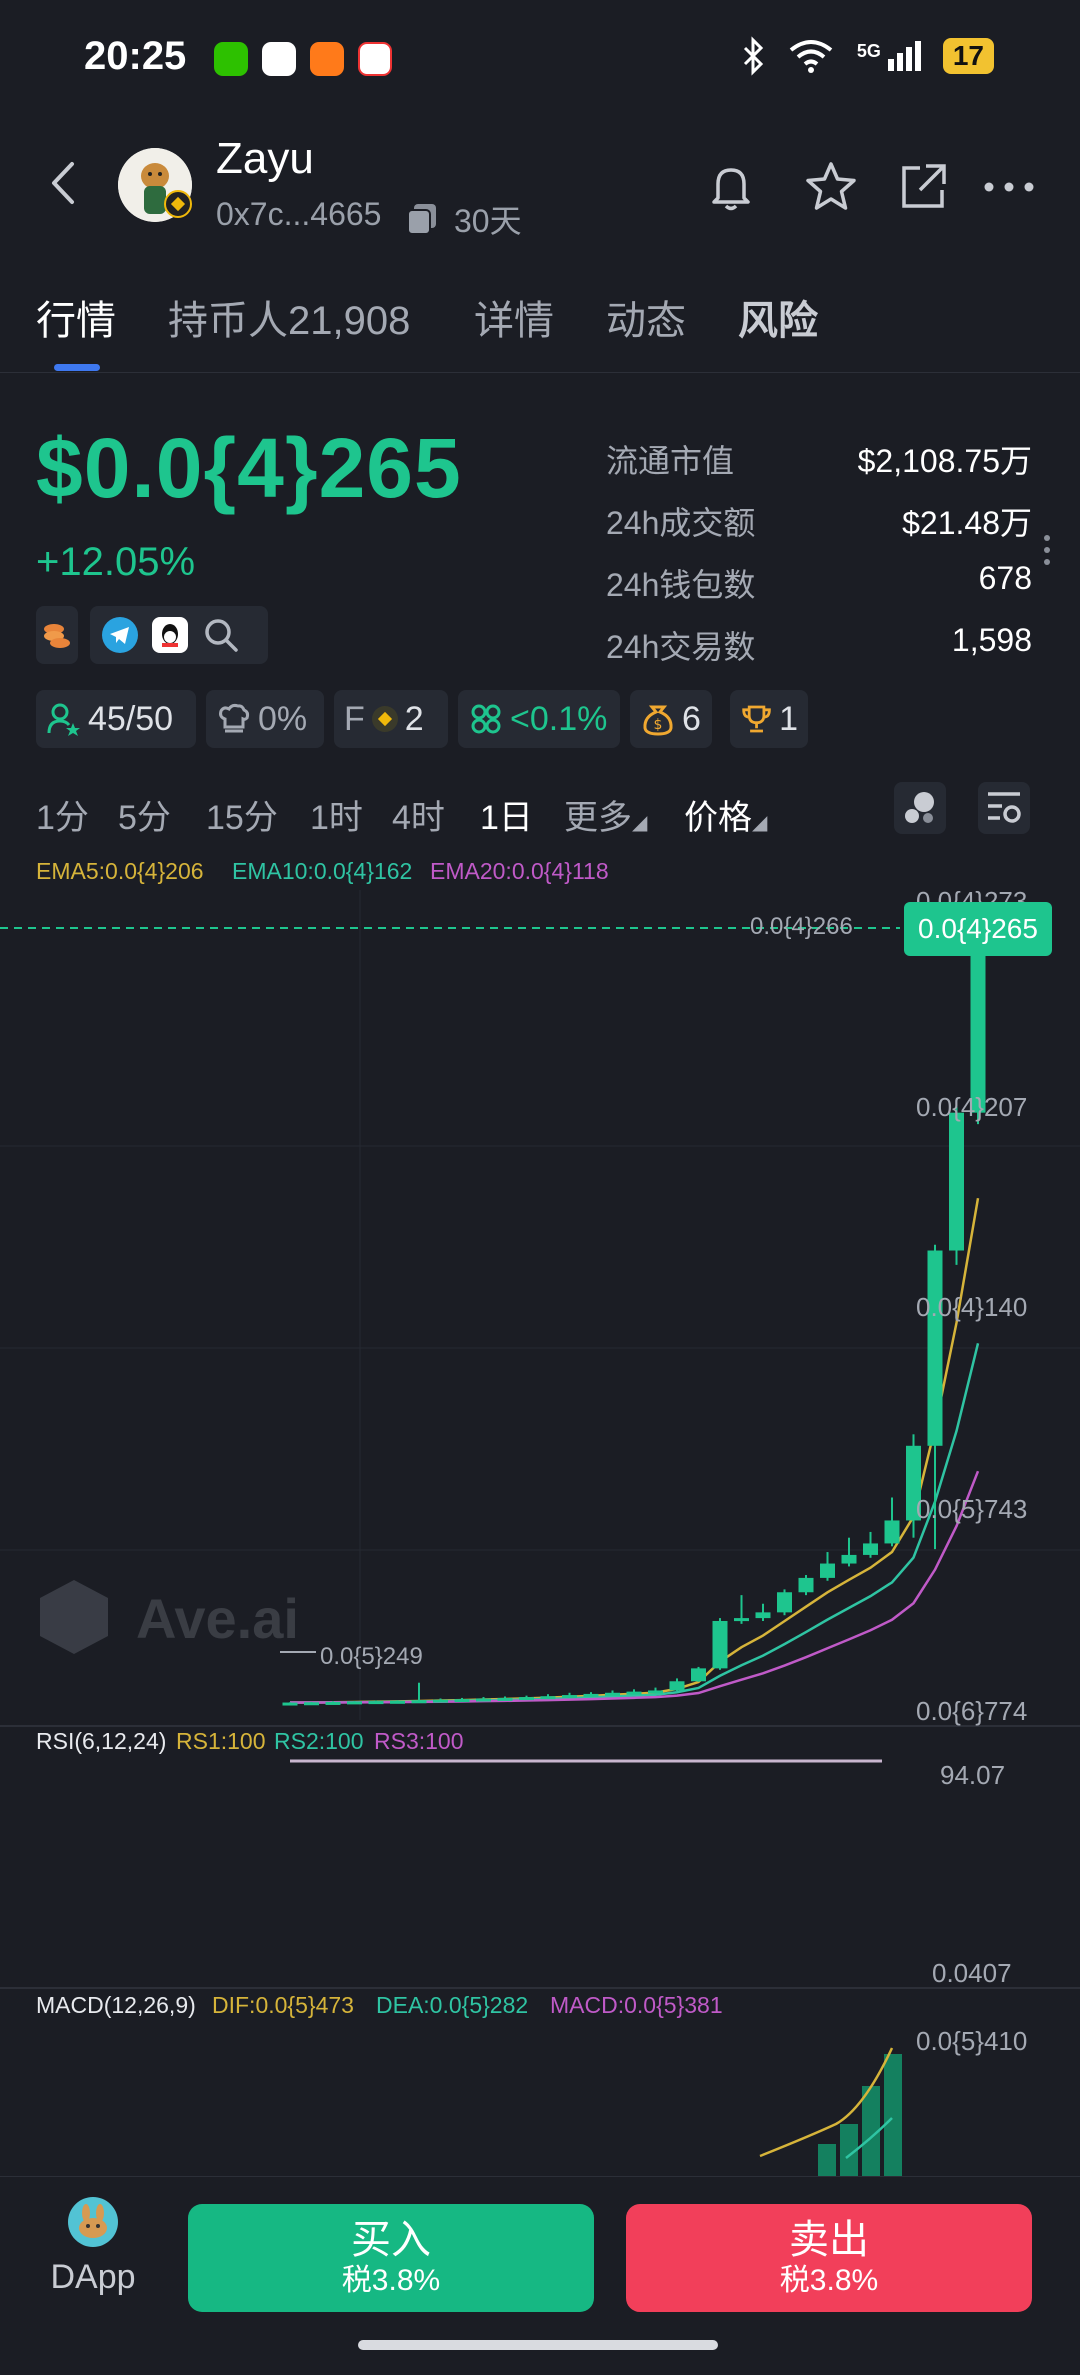 This screenshot has height=2375, width=1080. I want to click on search-icon, so click(221, 635).